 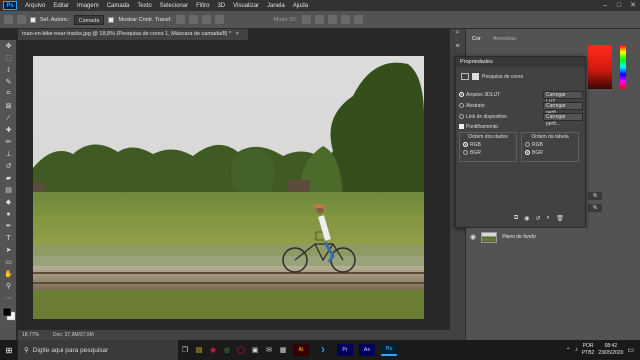 I want to click on mask-icon, so click(x=475, y=76).